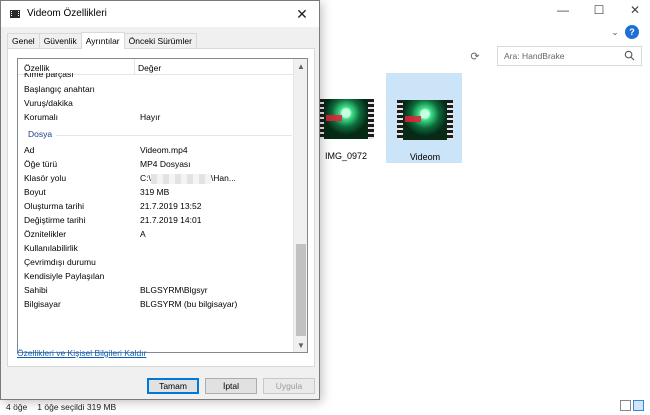 This screenshot has width=650, height=415. I want to click on property-value: A, so click(143, 234).